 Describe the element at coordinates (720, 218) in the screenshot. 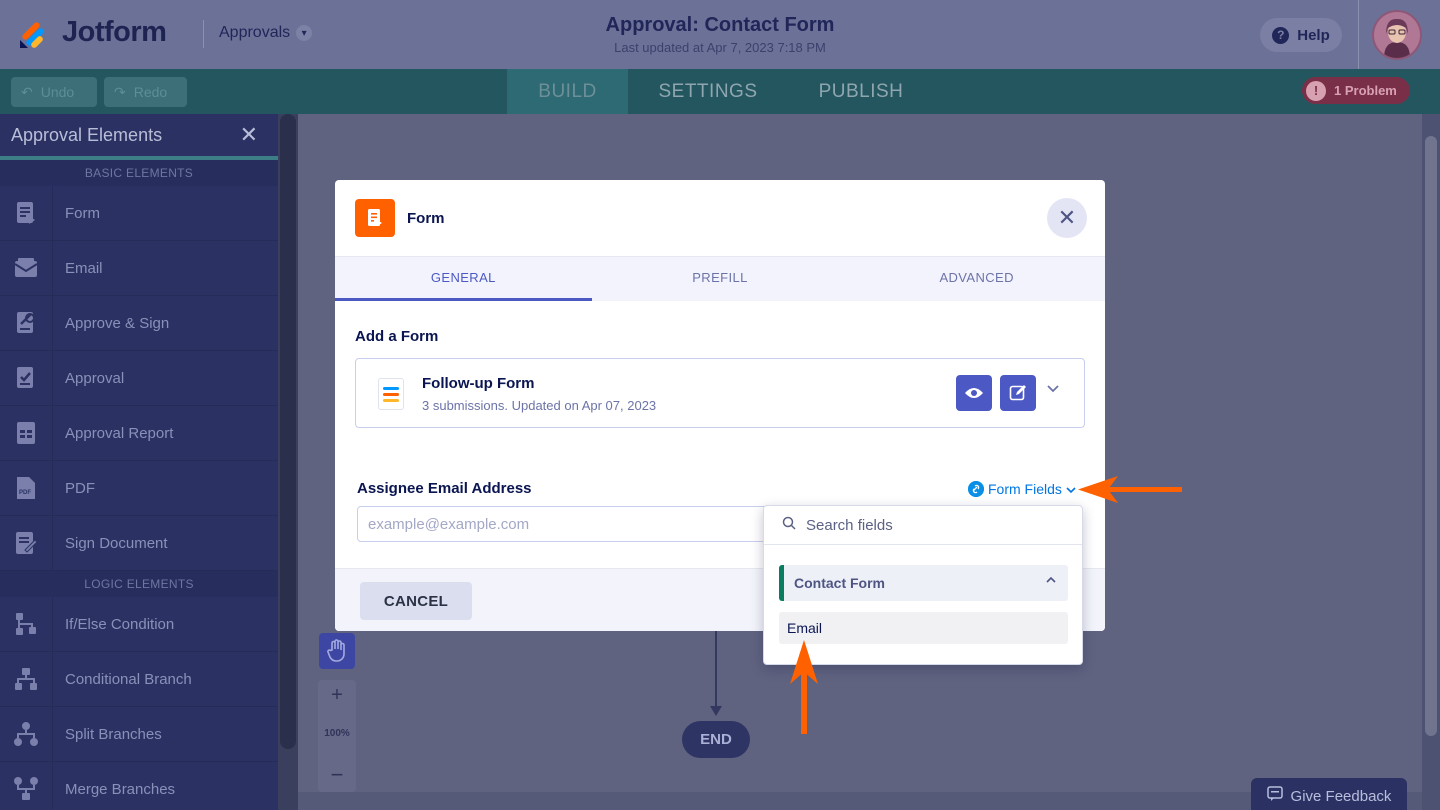

I see `modal-header: Form` at that location.